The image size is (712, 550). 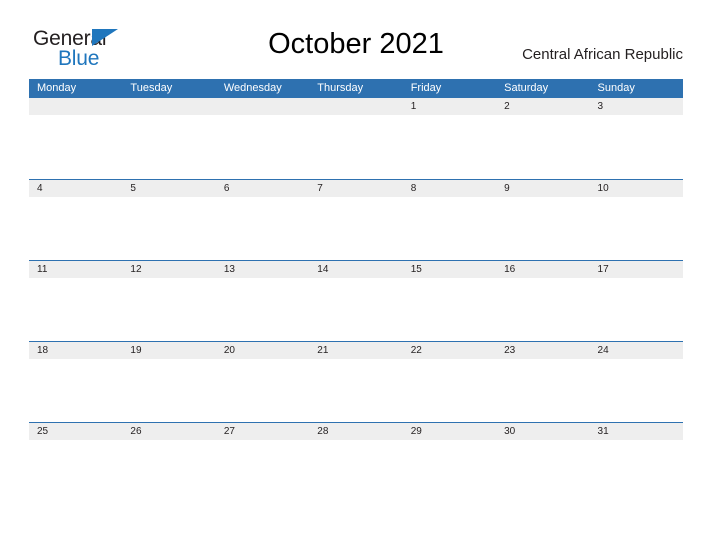 I want to click on calendar-day-cell: 31, so click(x=636, y=462).